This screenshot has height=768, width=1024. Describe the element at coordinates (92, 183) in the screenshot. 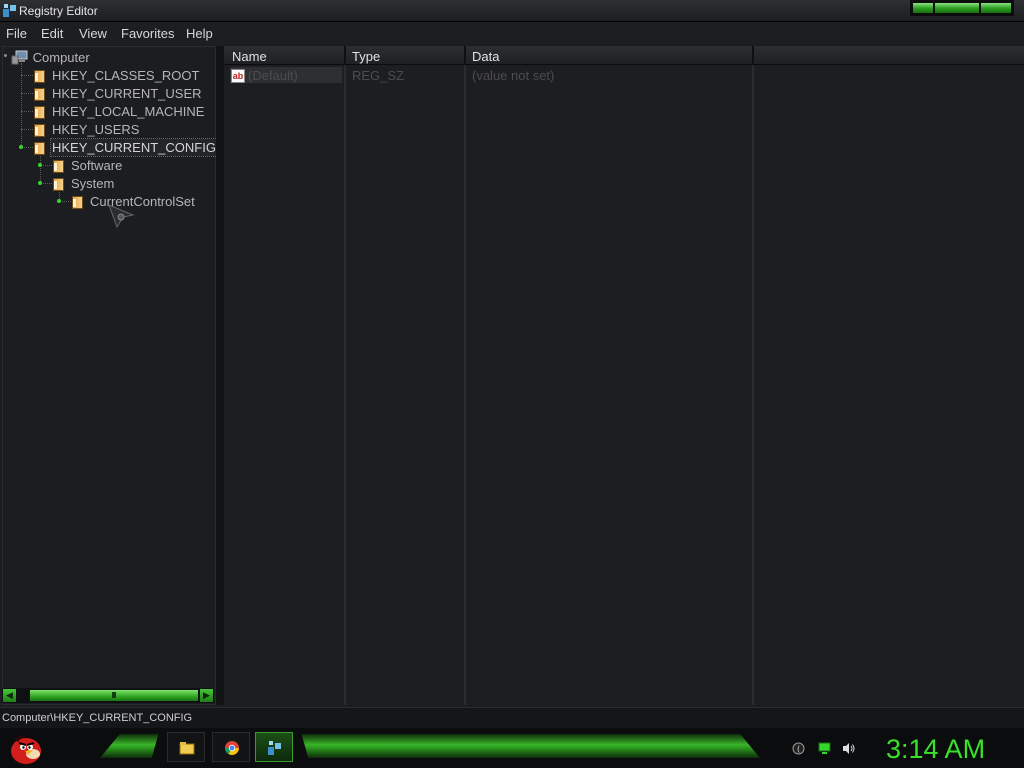

I see `tree-node-system: System` at that location.